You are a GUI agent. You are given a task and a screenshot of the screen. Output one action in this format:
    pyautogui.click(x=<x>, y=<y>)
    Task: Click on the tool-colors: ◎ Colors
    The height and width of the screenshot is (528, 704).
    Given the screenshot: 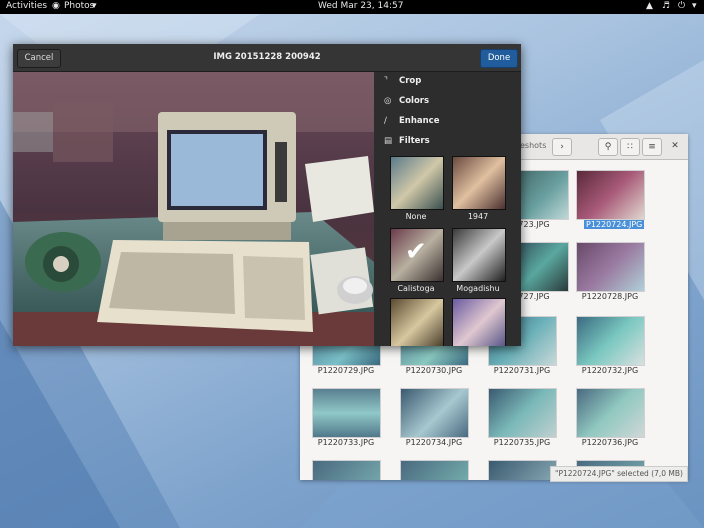 What is the action you would take?
    pyautogui.click(x=406, y=103)
    